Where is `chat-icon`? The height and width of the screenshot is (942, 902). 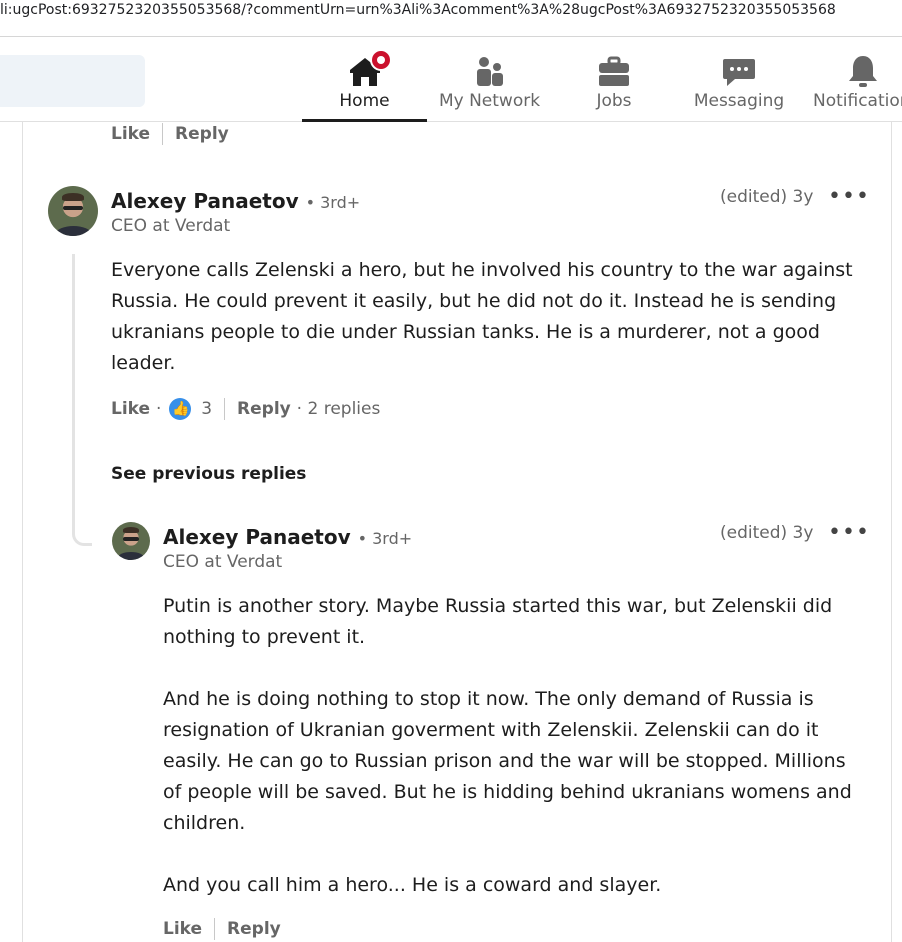
chat-icon is located at coordinates (739, 72).